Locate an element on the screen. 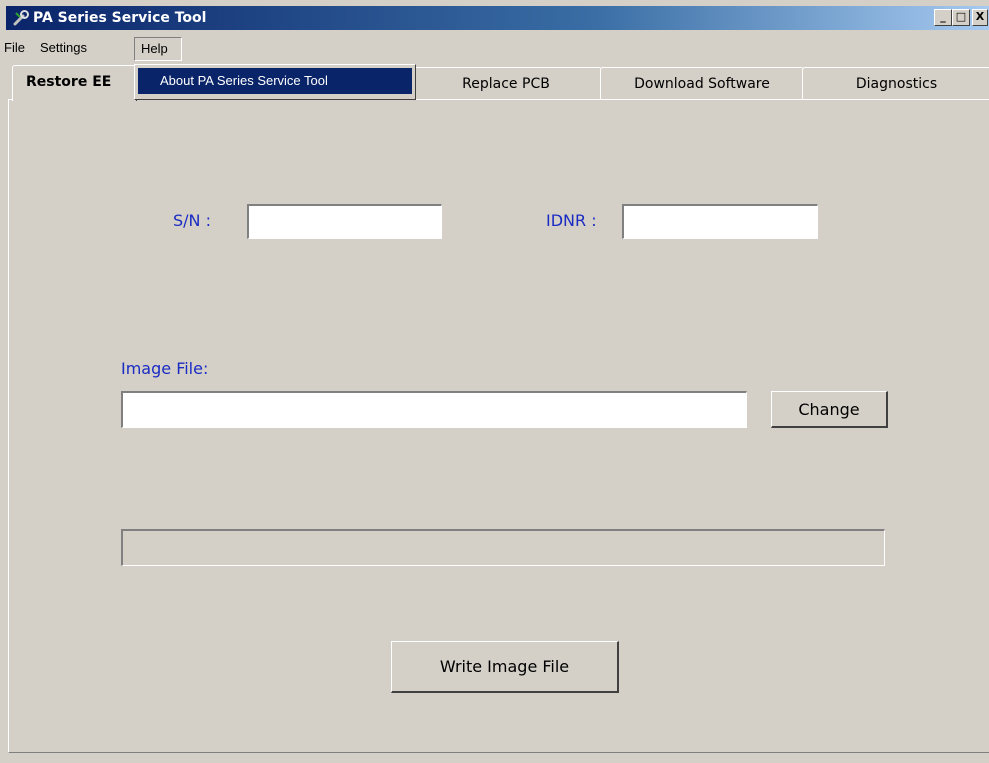 The image size is (989, 763). maximize-button: □ is located at coordinates (961, 17).